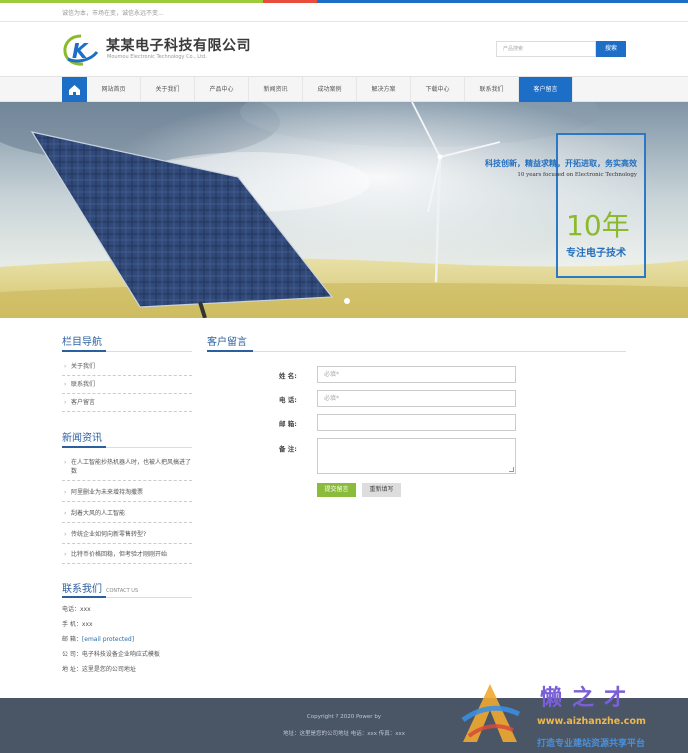 Image resolution: width=688 pixels, height=753 pixels. I want to click on contact-company: 公 司：电子科技设备企业响应式模板, so click(111, 653).